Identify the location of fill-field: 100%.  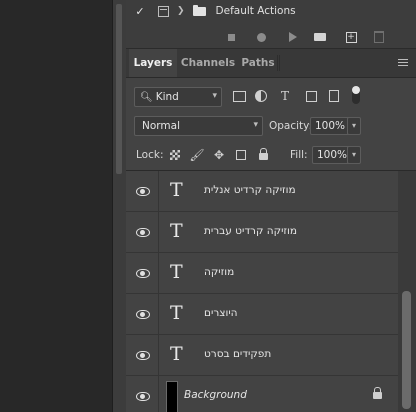
(332, 155).